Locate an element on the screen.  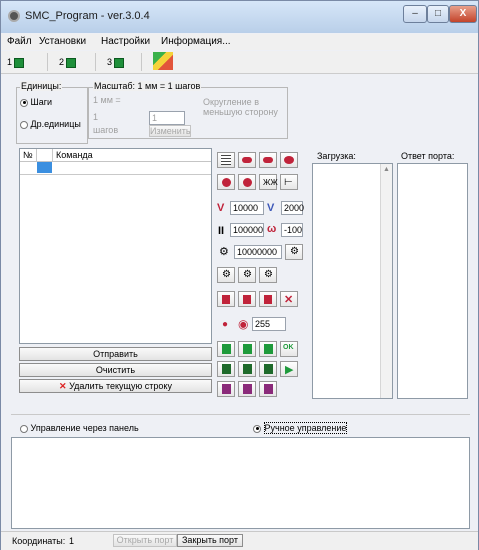
gear-target-icon: ⚙ is located at coordinates (224, 252).